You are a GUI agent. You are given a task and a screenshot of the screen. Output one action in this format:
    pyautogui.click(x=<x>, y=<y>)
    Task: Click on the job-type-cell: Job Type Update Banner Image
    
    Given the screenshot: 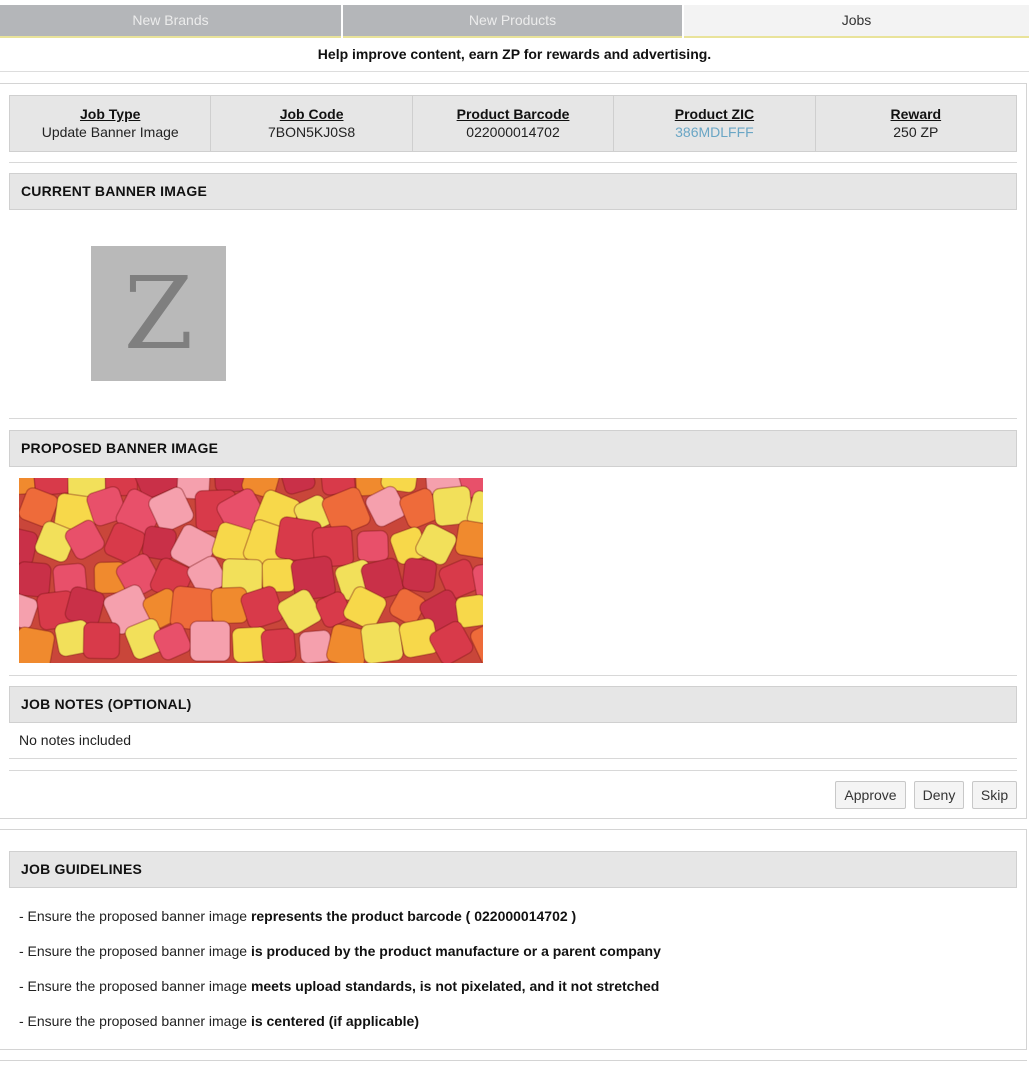 What is the action you would take?
    pyautogui.click(x=111, y=123)
    